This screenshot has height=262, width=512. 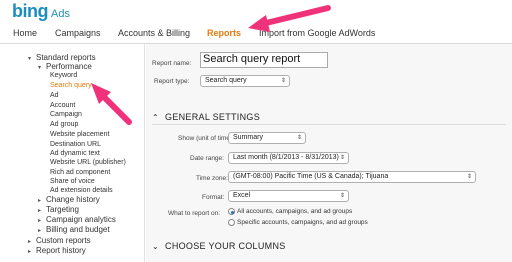 What do you see at coordinates (81, 190) in the screenshot?
I see `sidebar-item-ad-extension-details: Ad extension details` at bounding box center [81, 190].